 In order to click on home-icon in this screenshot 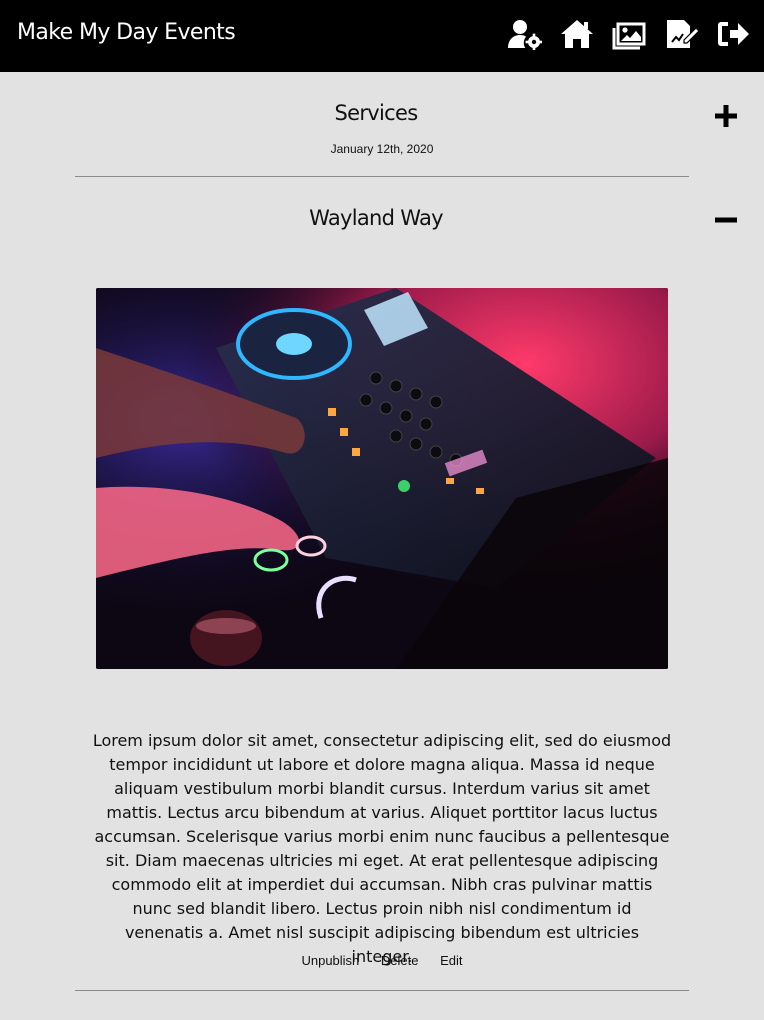, I will do `click(577, 34)`.